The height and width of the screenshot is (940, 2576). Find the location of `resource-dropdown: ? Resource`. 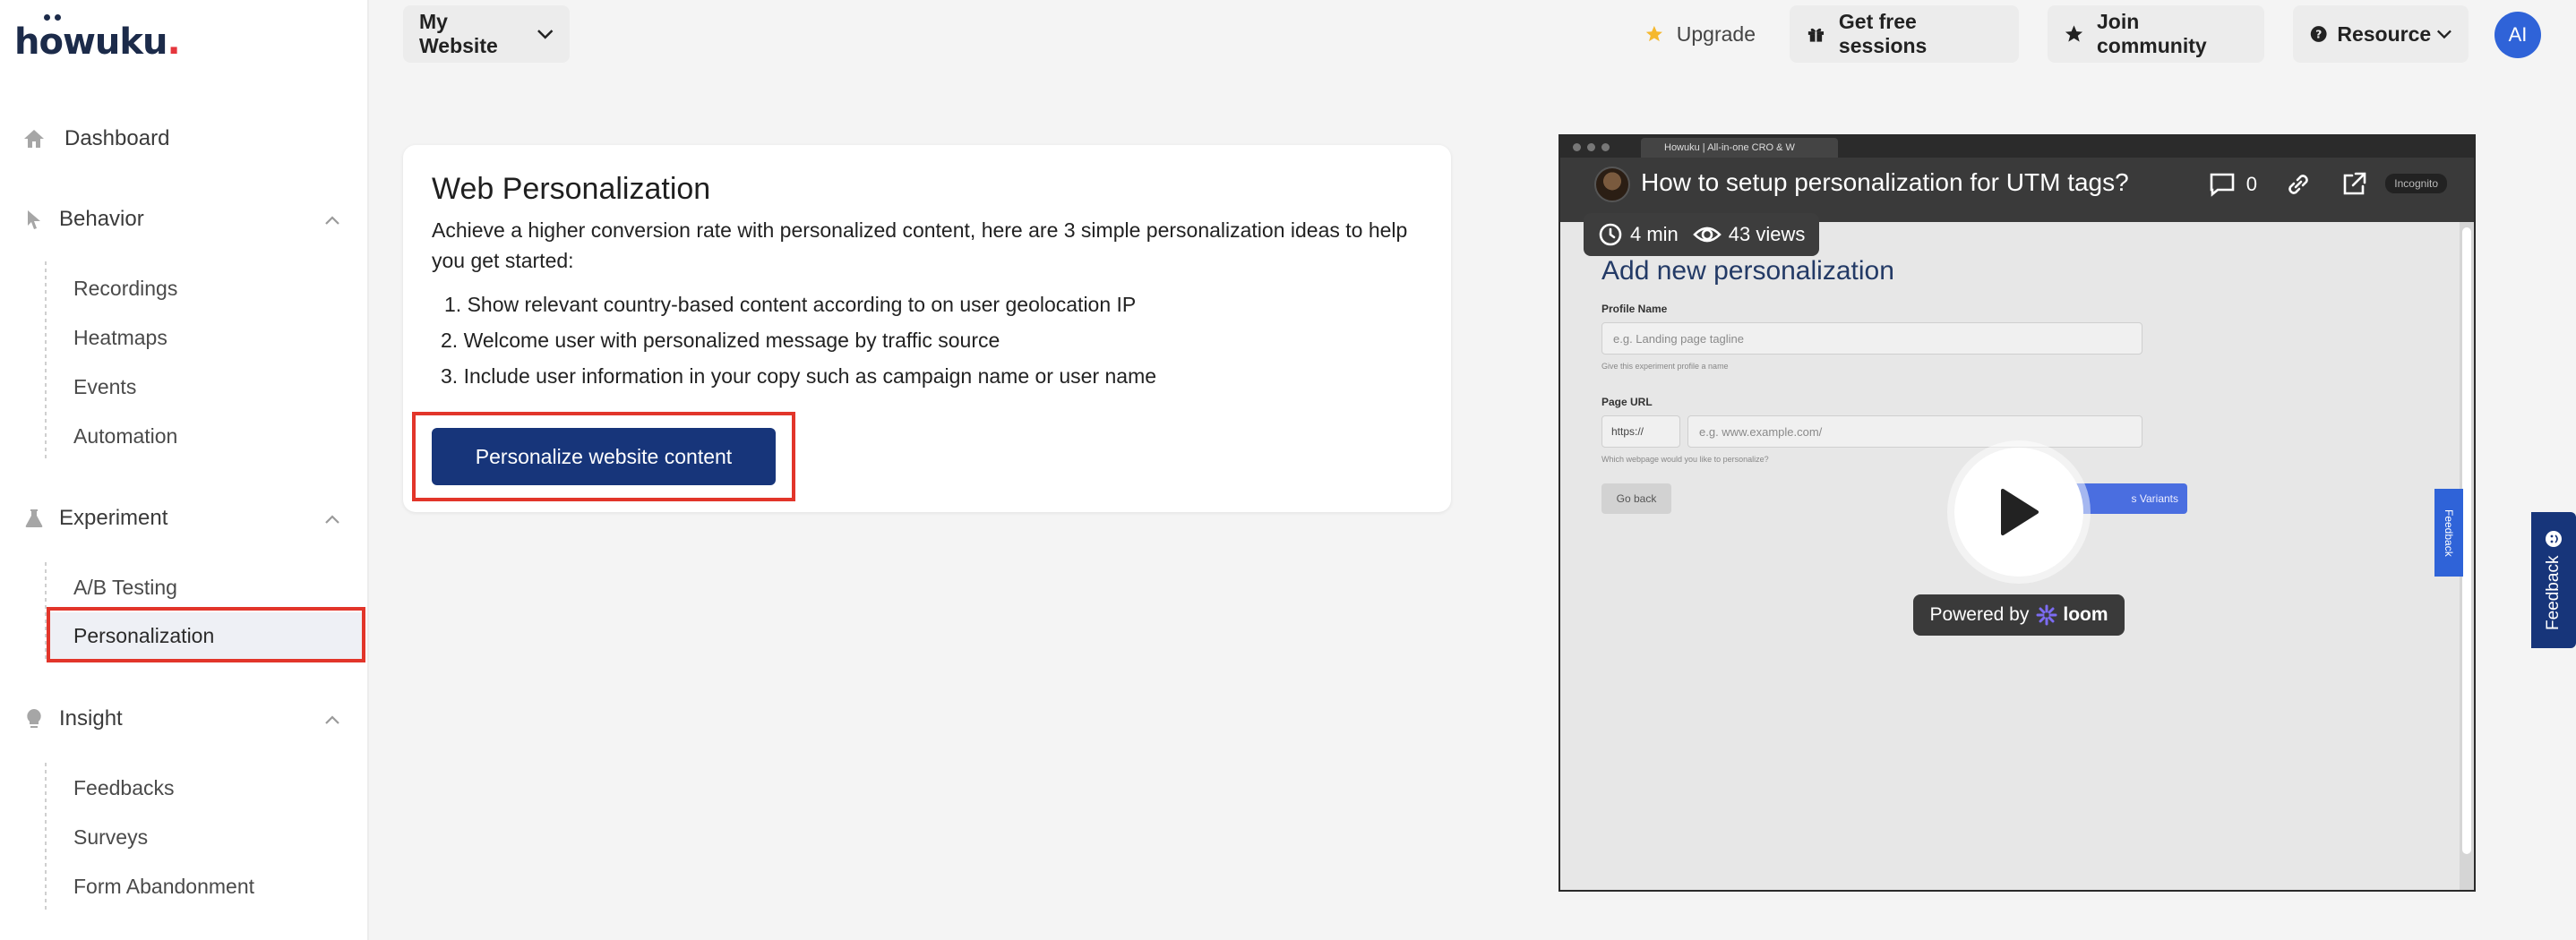

resource-dropdown: ? Resource is located at coordinates (2381, 34).